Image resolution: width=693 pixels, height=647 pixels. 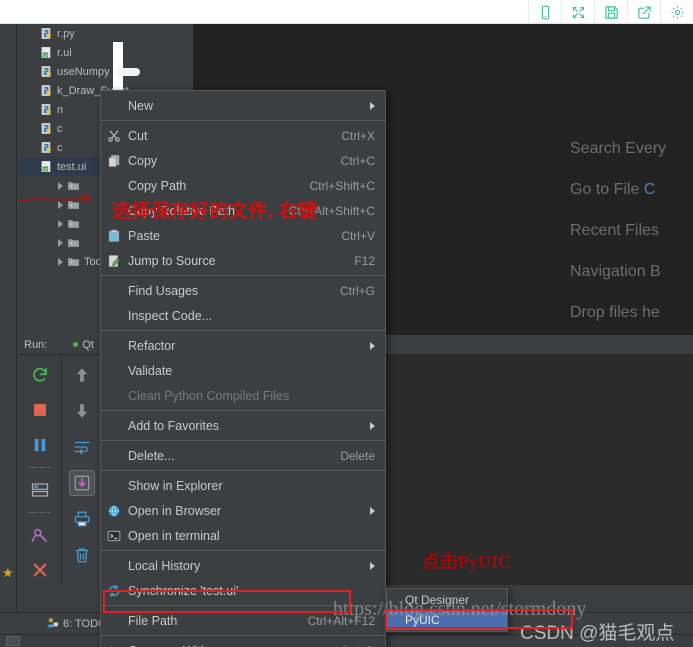 What do you see at coordinates (243, 565) in the screenshot?
I see `menu-item-local-history: Local History` at bounding box center [243, 565].